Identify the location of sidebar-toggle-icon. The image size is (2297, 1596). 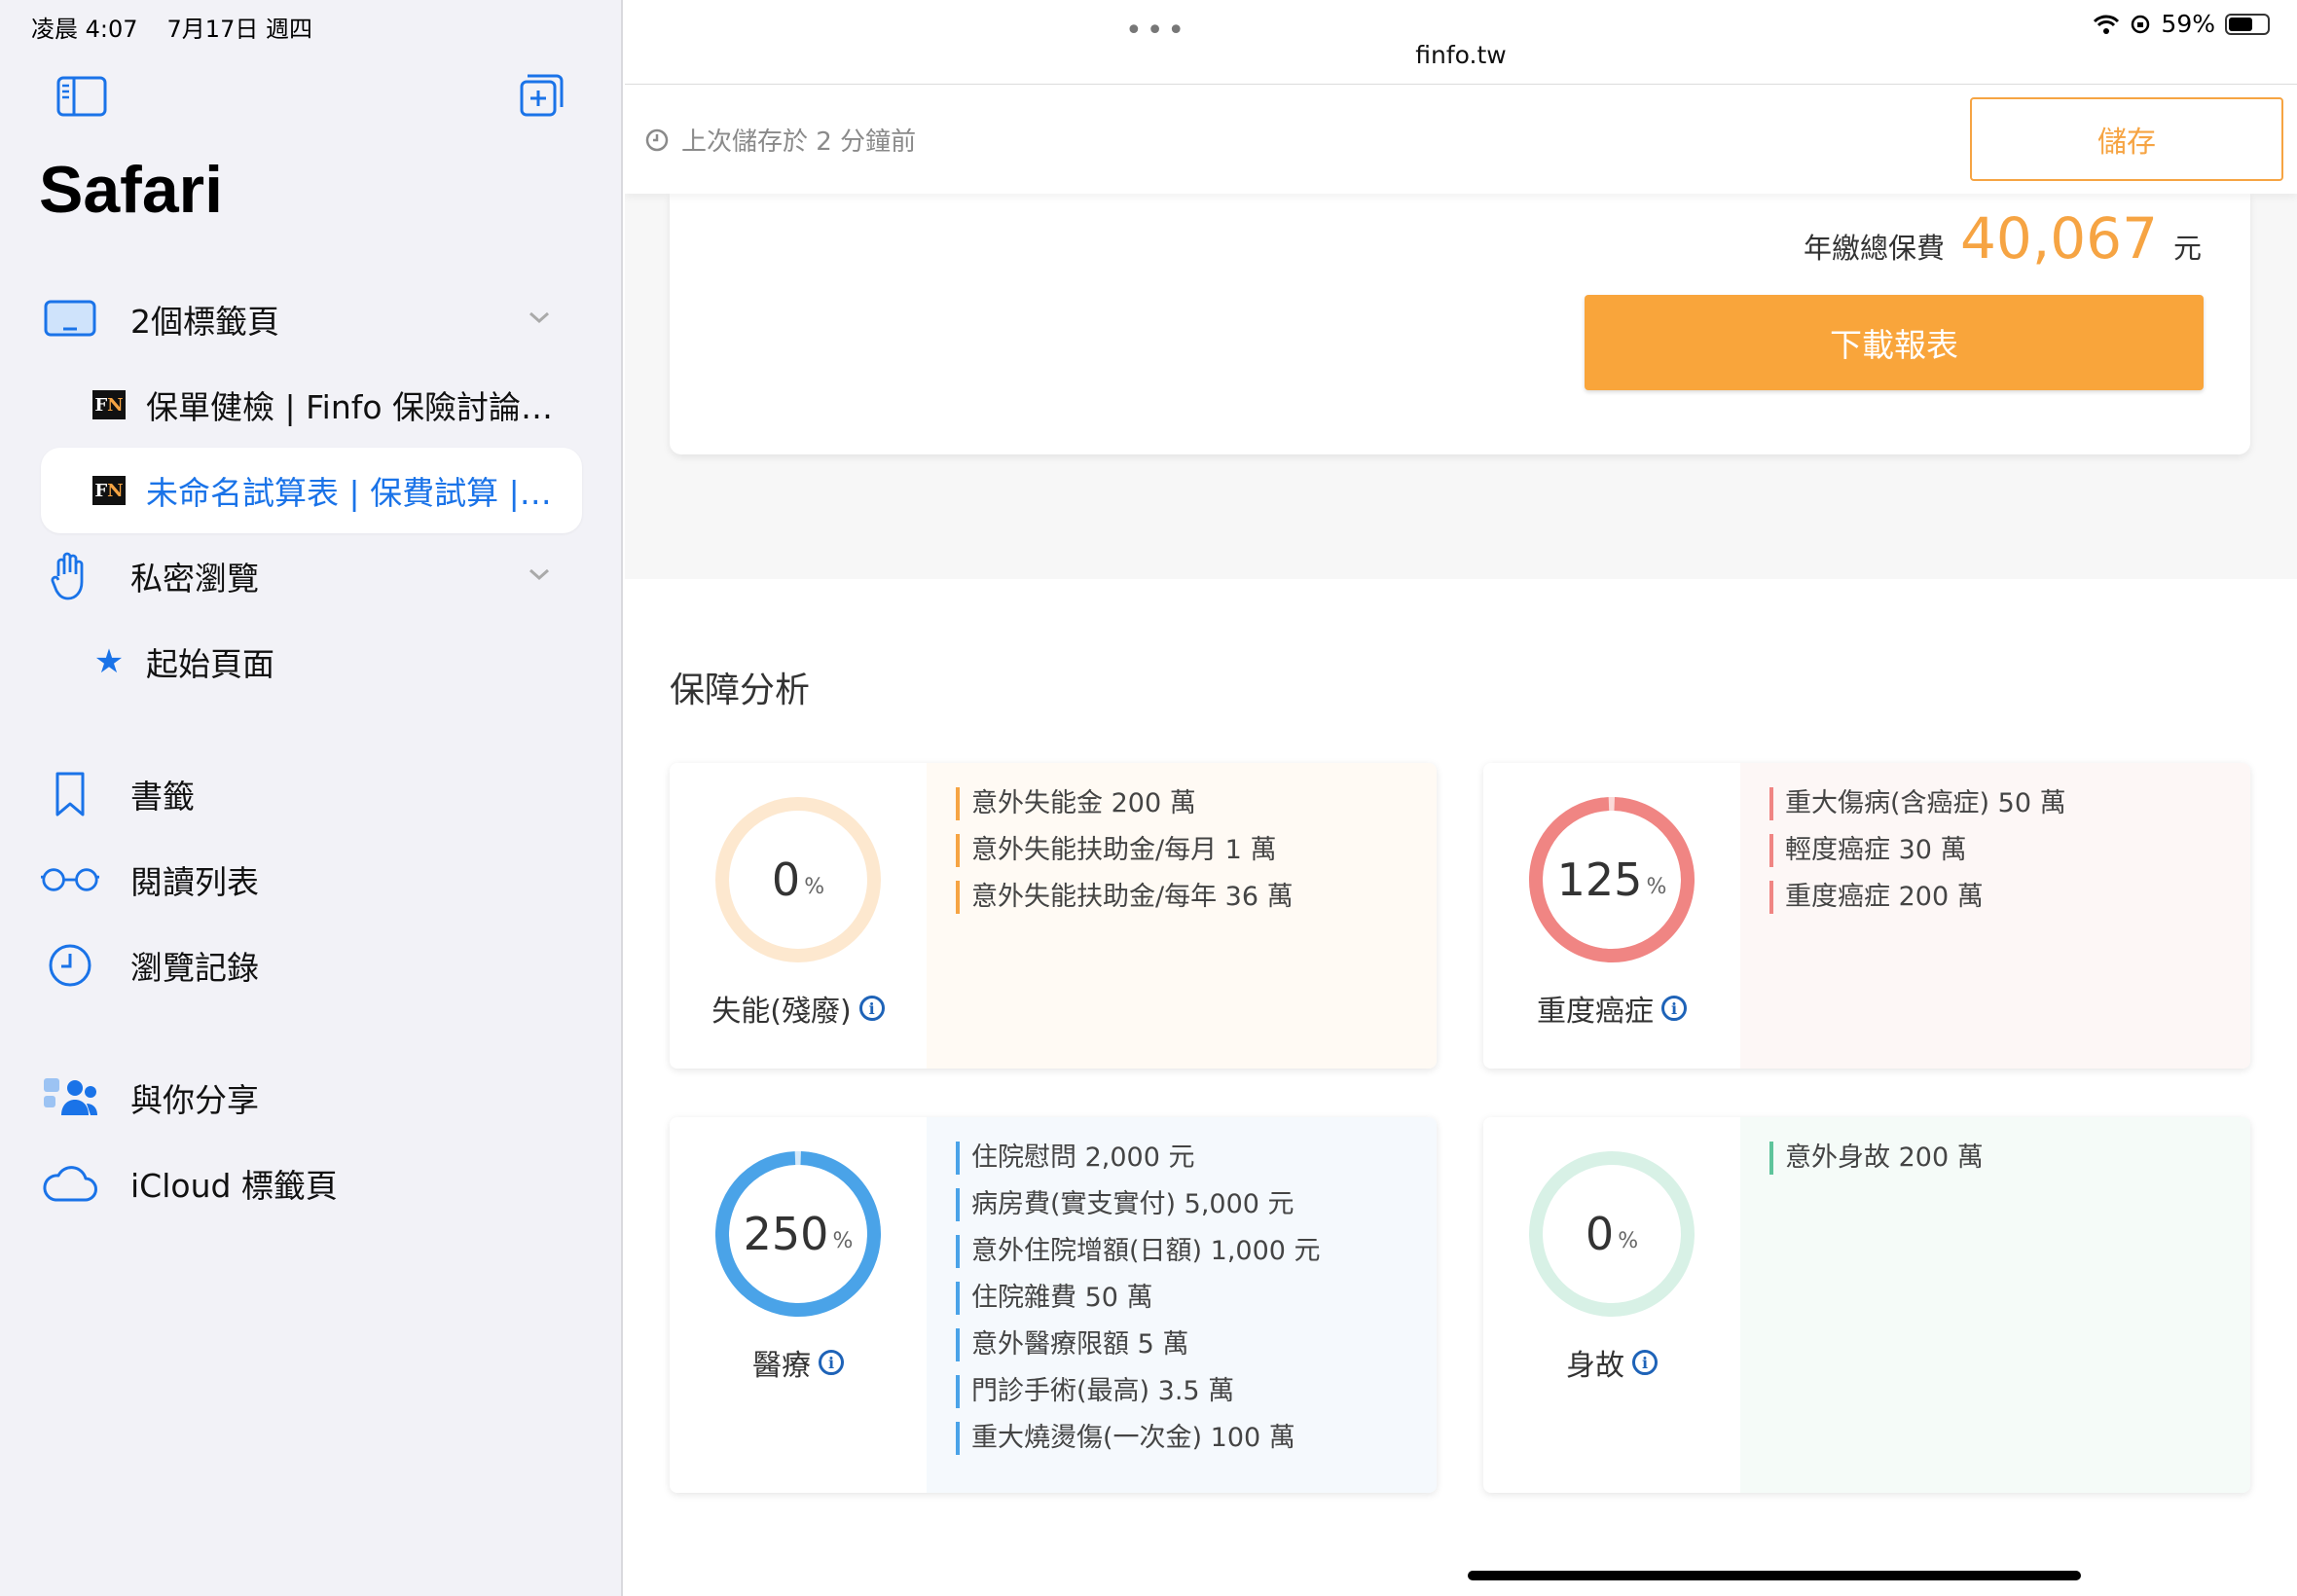
(81, 97).